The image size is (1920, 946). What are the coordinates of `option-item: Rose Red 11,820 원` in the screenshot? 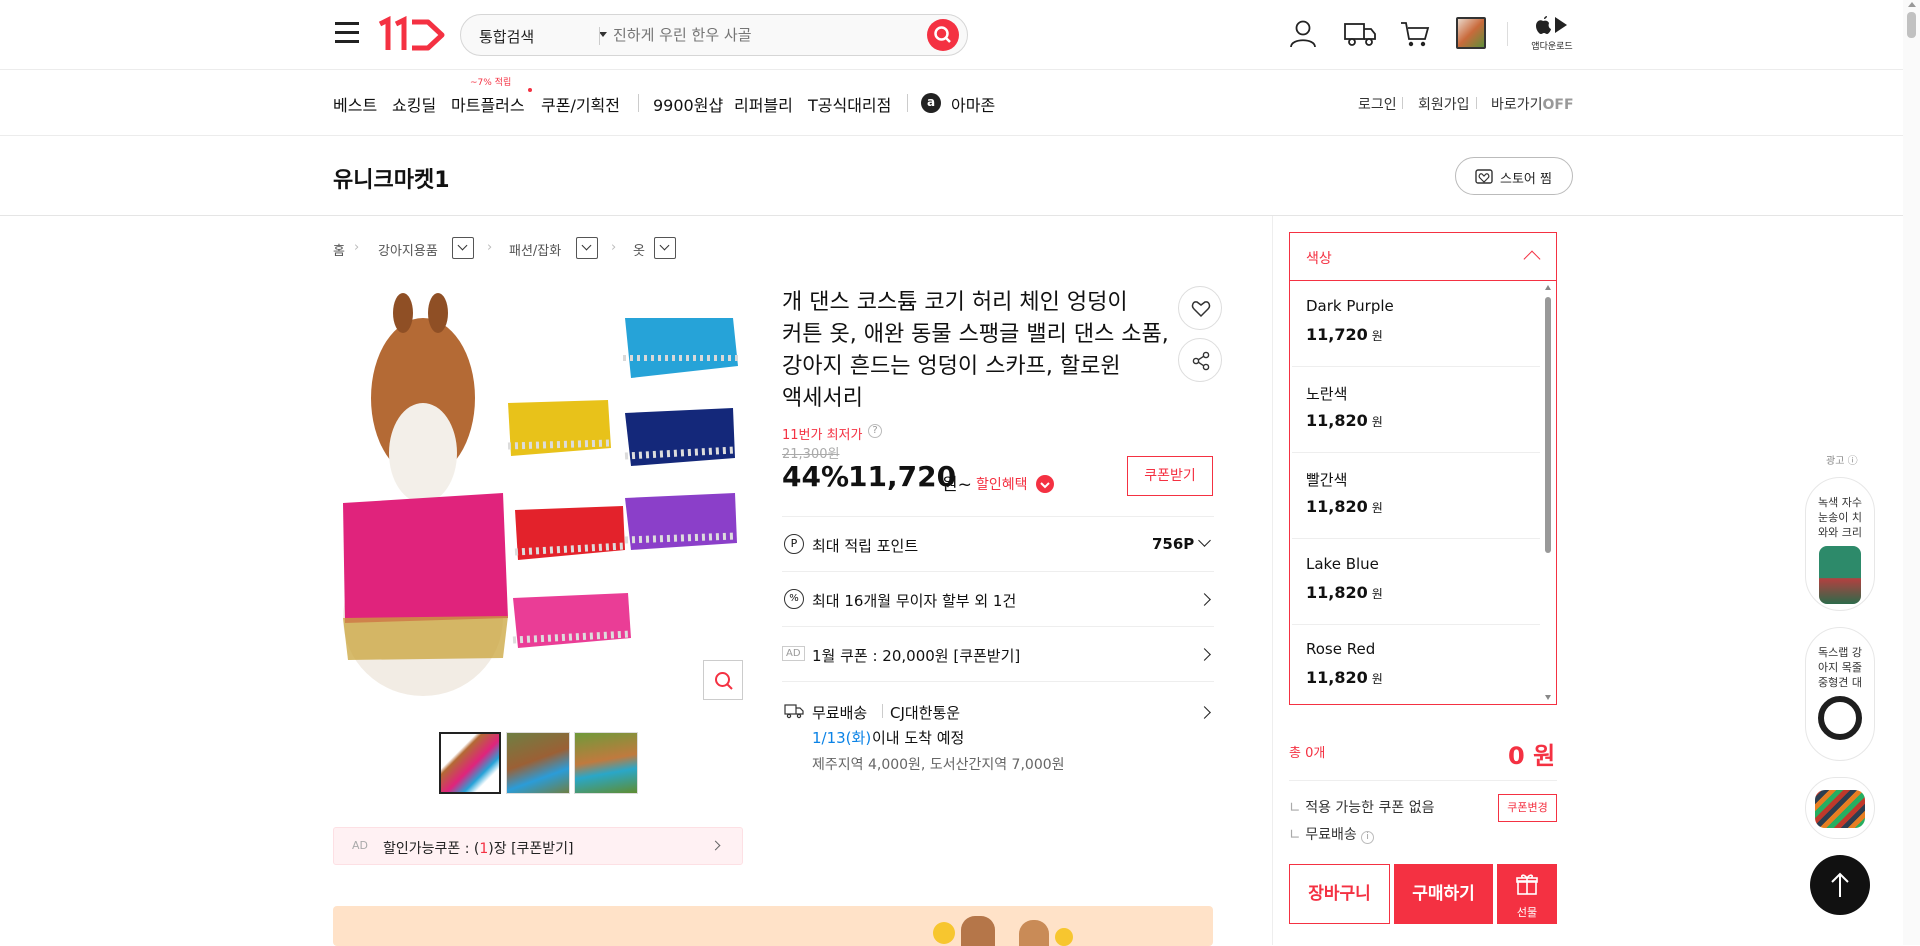 It's located at (1416, 667).